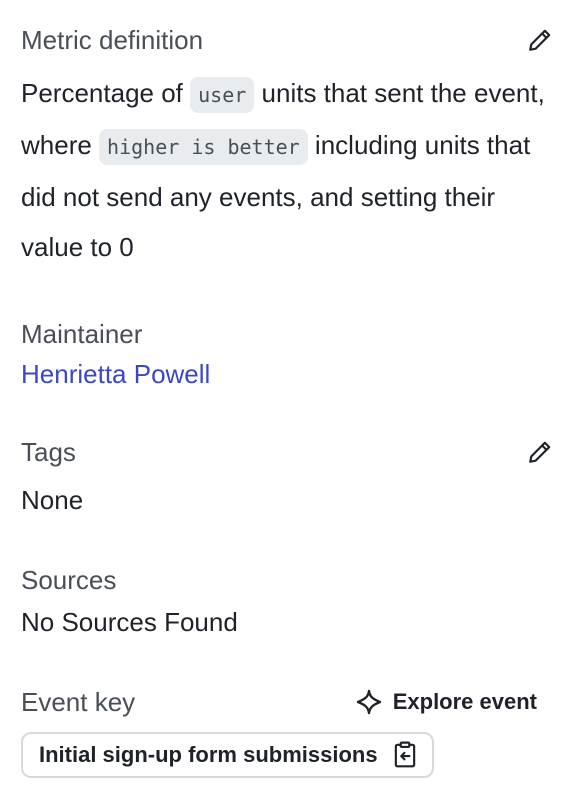  I want to click on event-key-header: Event key Explore event, so click(286, 702).